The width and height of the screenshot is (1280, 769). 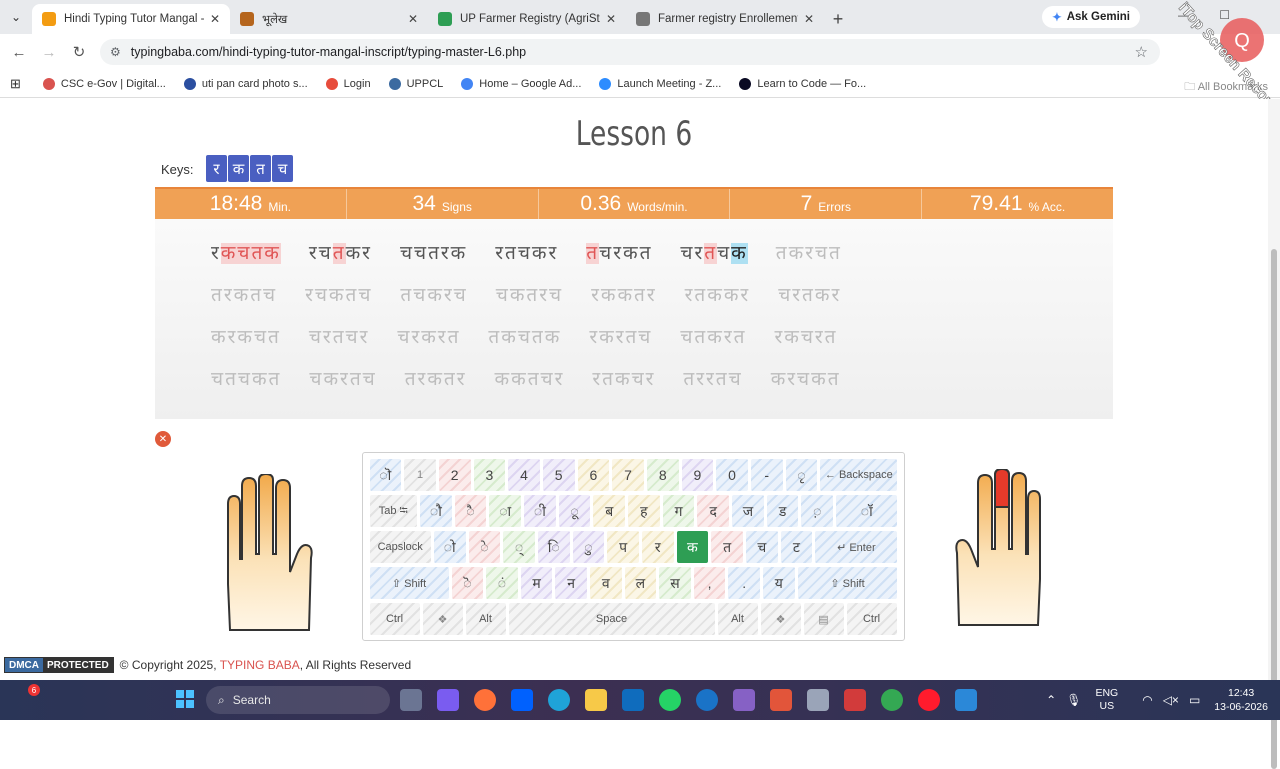 What do you see at coordinates (448, 700) in the screenshot?
I see `copilot-icon` at bounding box center [448, 700].